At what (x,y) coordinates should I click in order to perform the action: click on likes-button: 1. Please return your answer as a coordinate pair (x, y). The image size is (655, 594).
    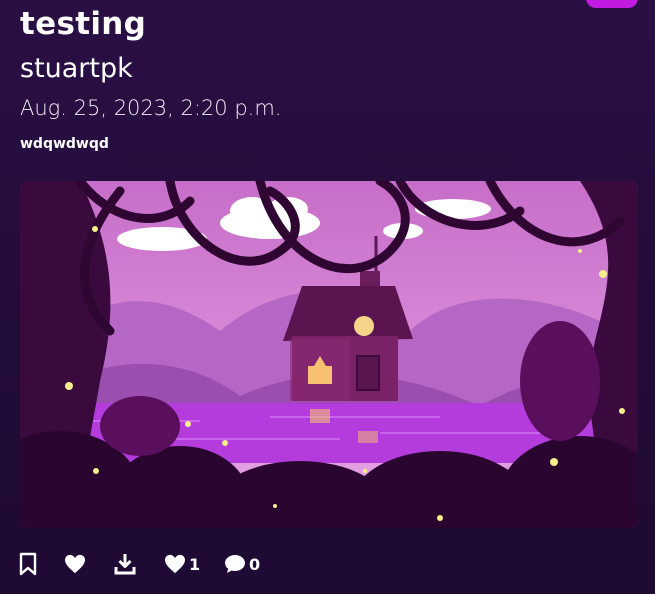
    Looking at the image, I should click on (182, 564).